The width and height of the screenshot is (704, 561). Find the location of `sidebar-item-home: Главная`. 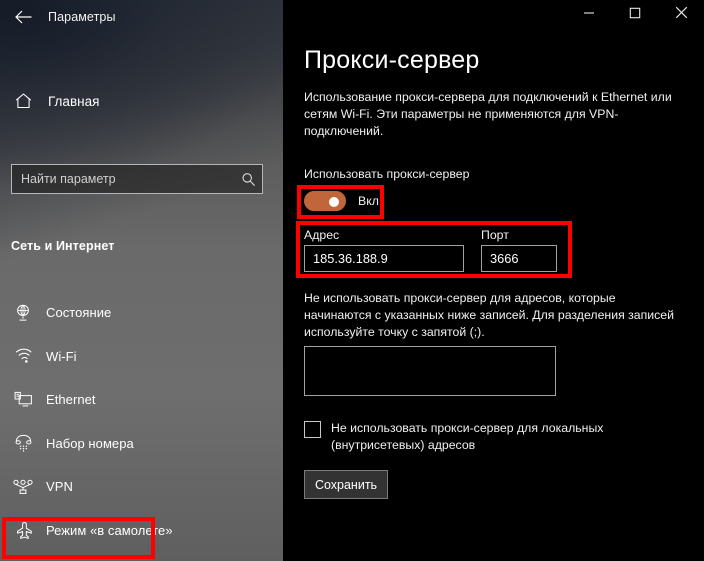

sidebar-item-home: Главная is located at coordinates (141, 101).